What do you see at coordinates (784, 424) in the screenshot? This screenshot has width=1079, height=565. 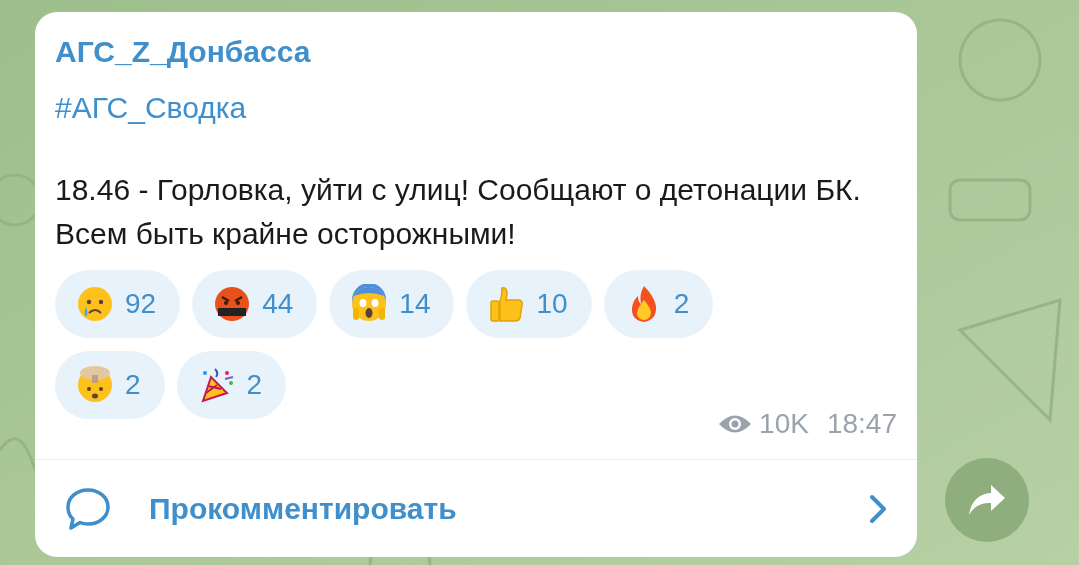 I see `view-count: 10K` at bounding box center [784, 424].